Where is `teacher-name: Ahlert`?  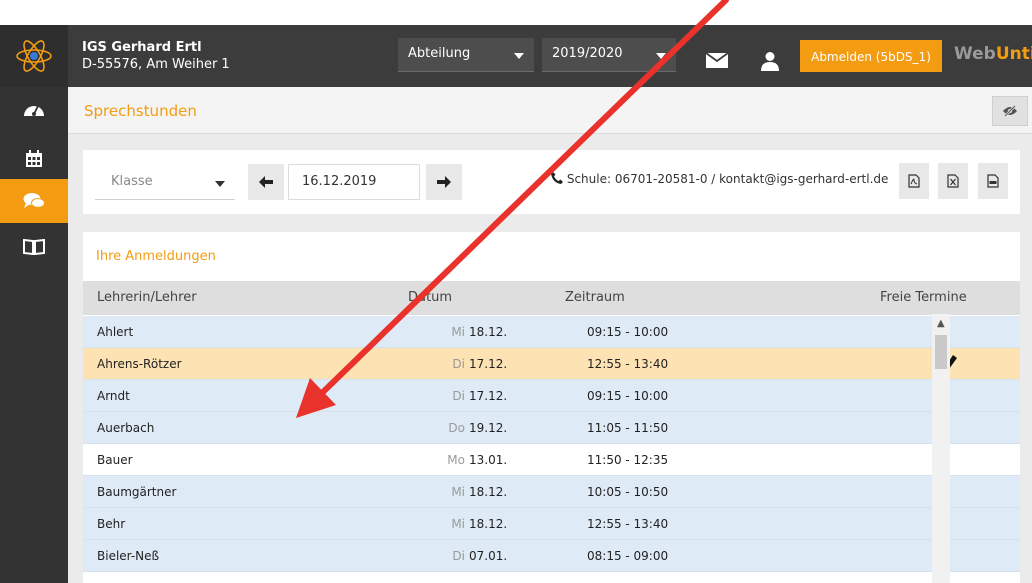
teacher-name: Ahlert is located at coordinates (115, 332).